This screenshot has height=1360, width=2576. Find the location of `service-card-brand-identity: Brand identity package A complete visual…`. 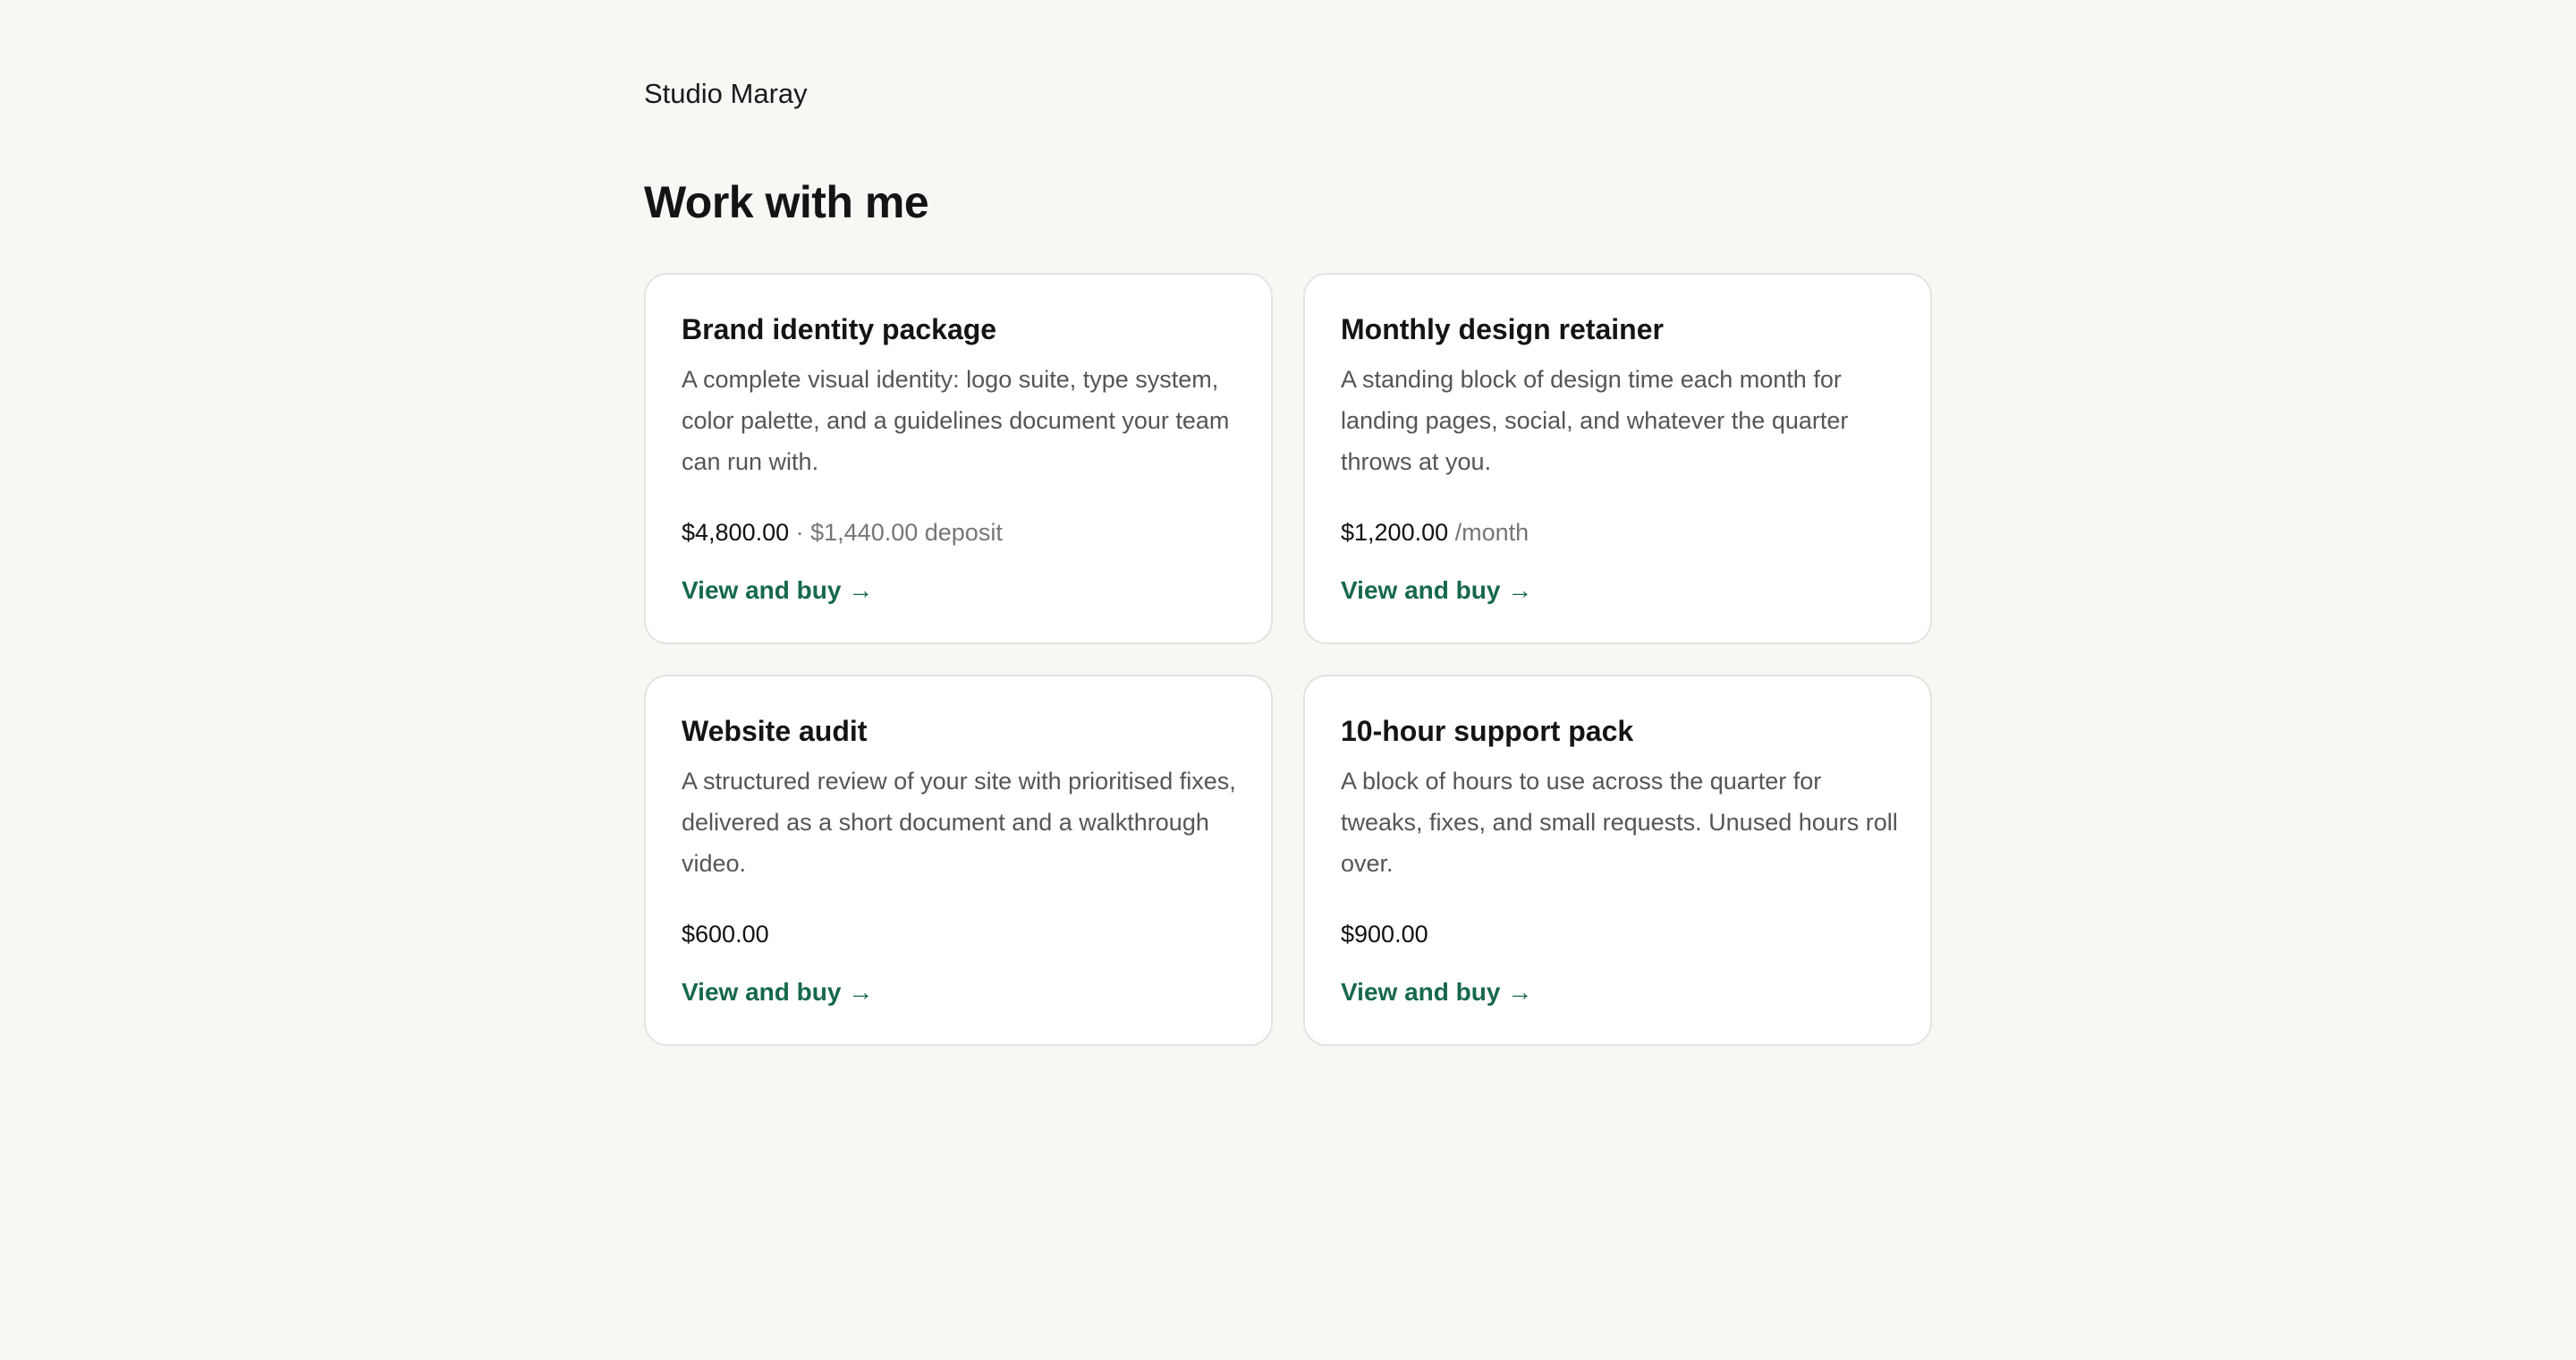

service-card-brand-identity: Brand identity package A complete visual… is located at coordinates (958, 459).